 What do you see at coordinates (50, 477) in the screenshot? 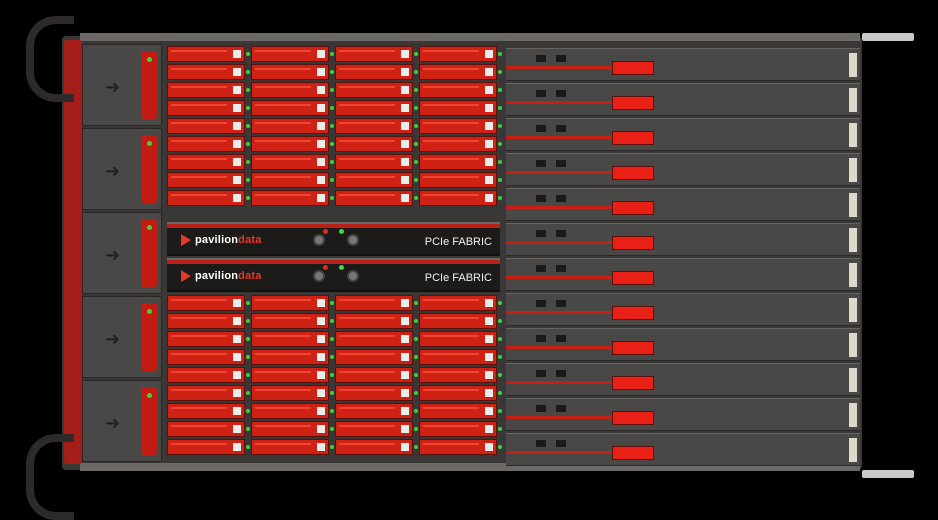
I see `bottom-handle` at bounding box center [50, 477].